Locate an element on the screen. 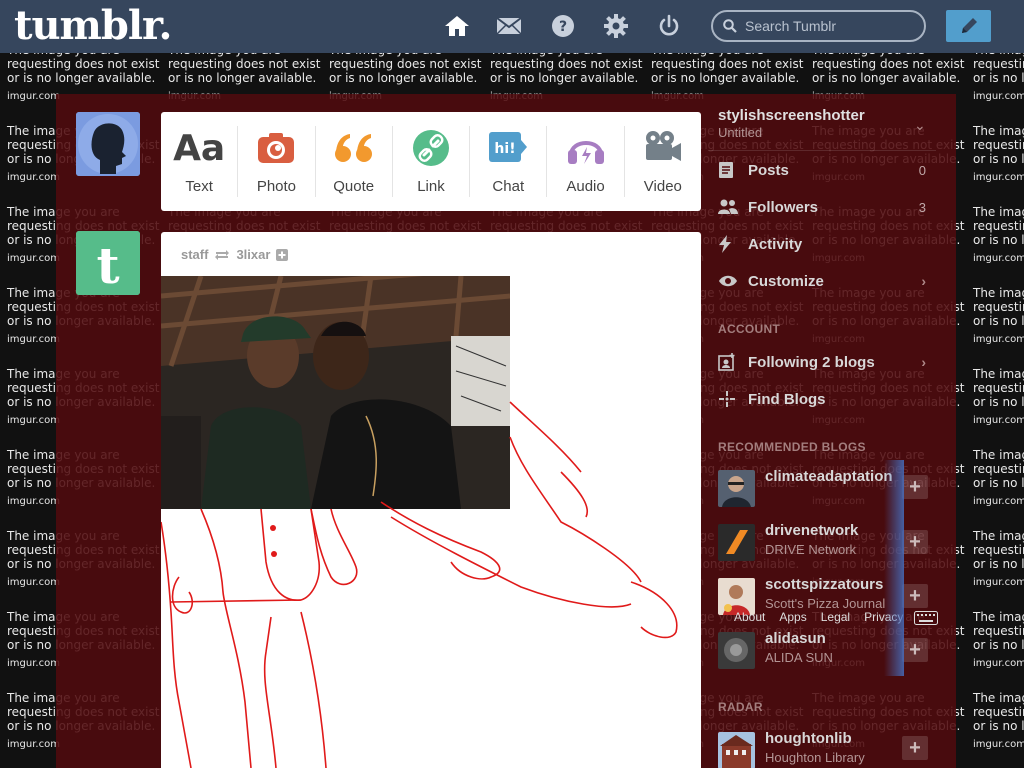 The width and height of the screenshot is (1024, 768). post-type-chat: hi! Chat is located at coordinates (509, 161).